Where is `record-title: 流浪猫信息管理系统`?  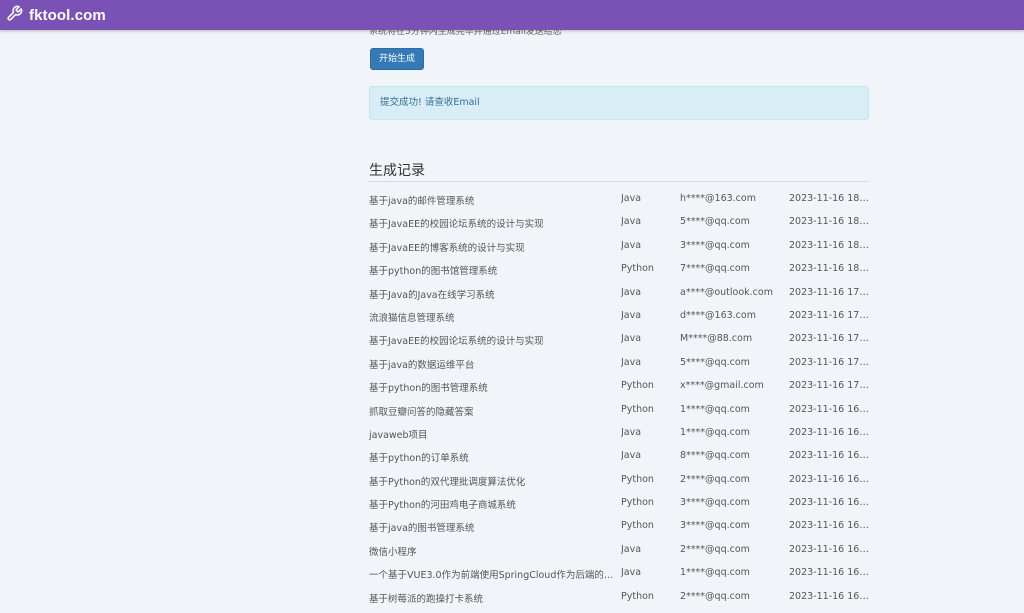
record-title: 流浪猫信息管理系统 is located at coordinates (412, 318).